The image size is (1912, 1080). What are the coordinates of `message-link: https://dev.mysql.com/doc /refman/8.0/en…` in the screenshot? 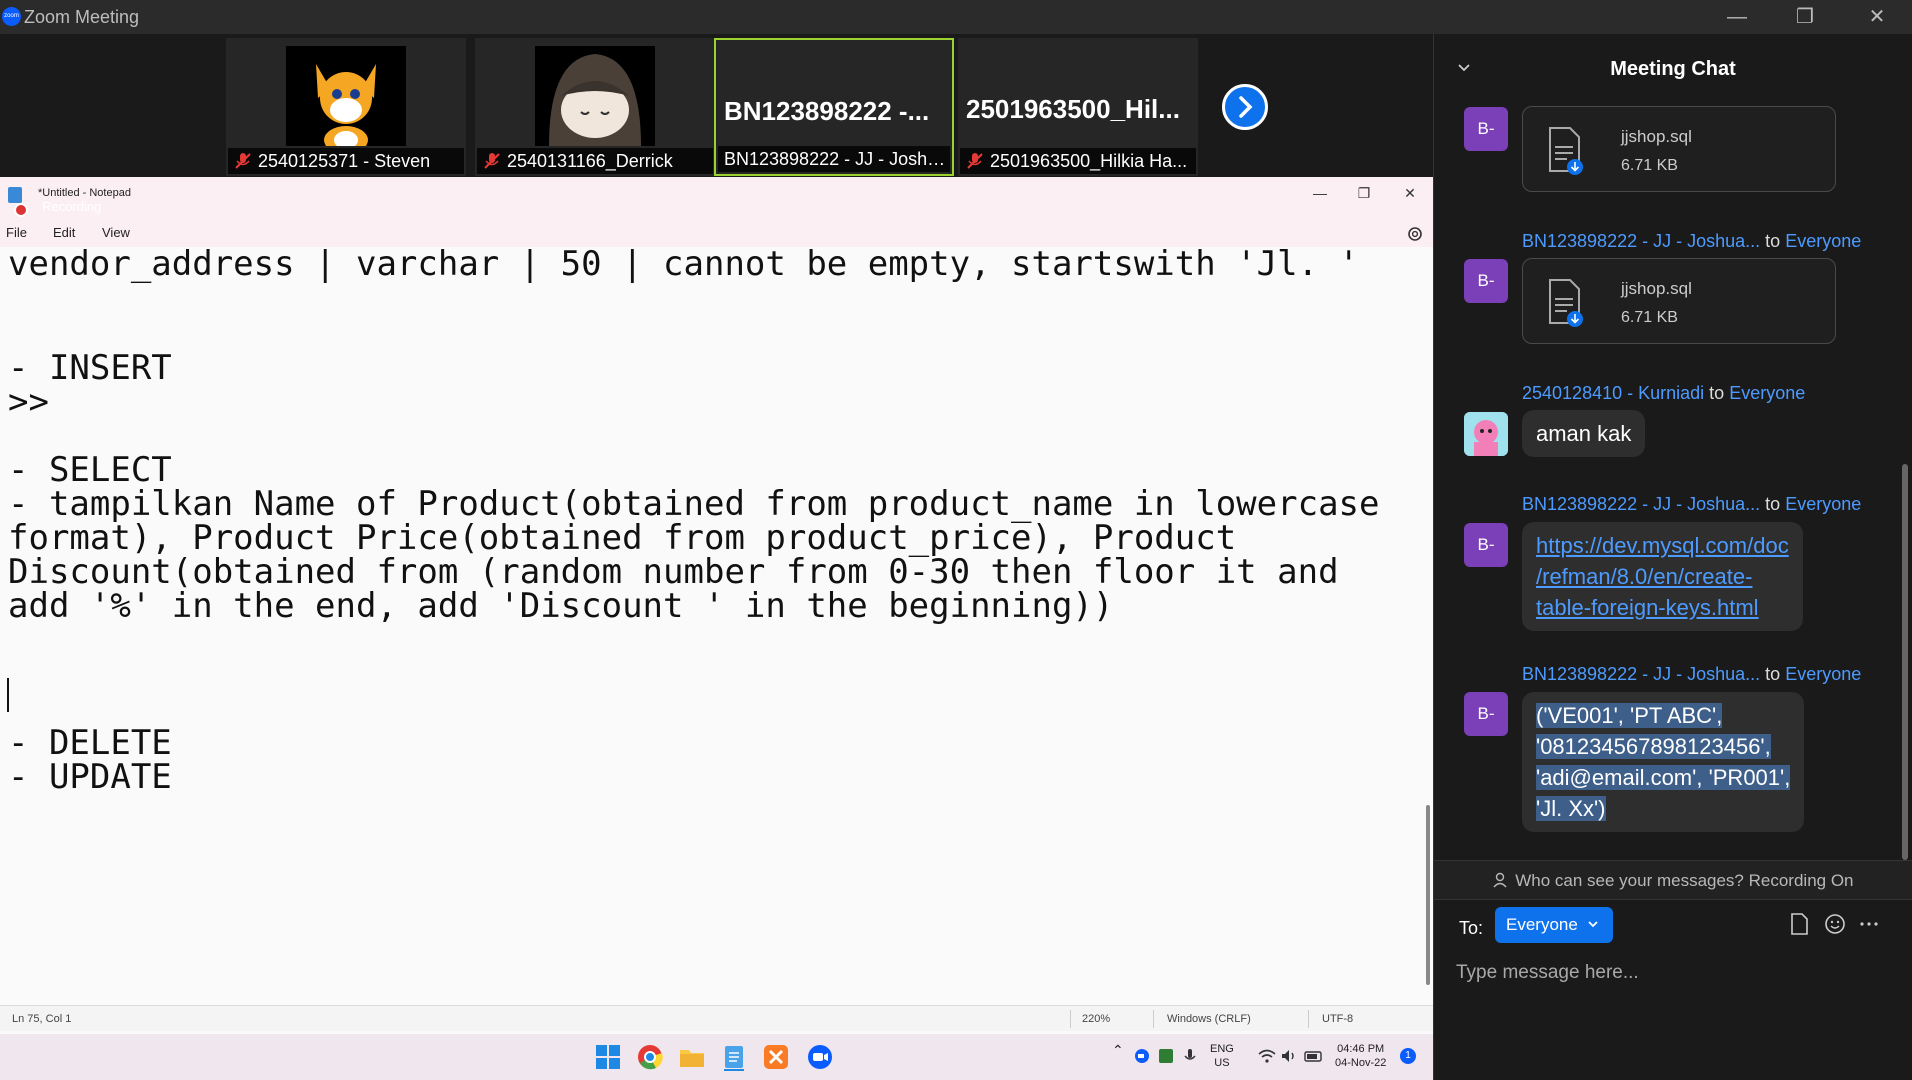 It's located at (1662, 576).